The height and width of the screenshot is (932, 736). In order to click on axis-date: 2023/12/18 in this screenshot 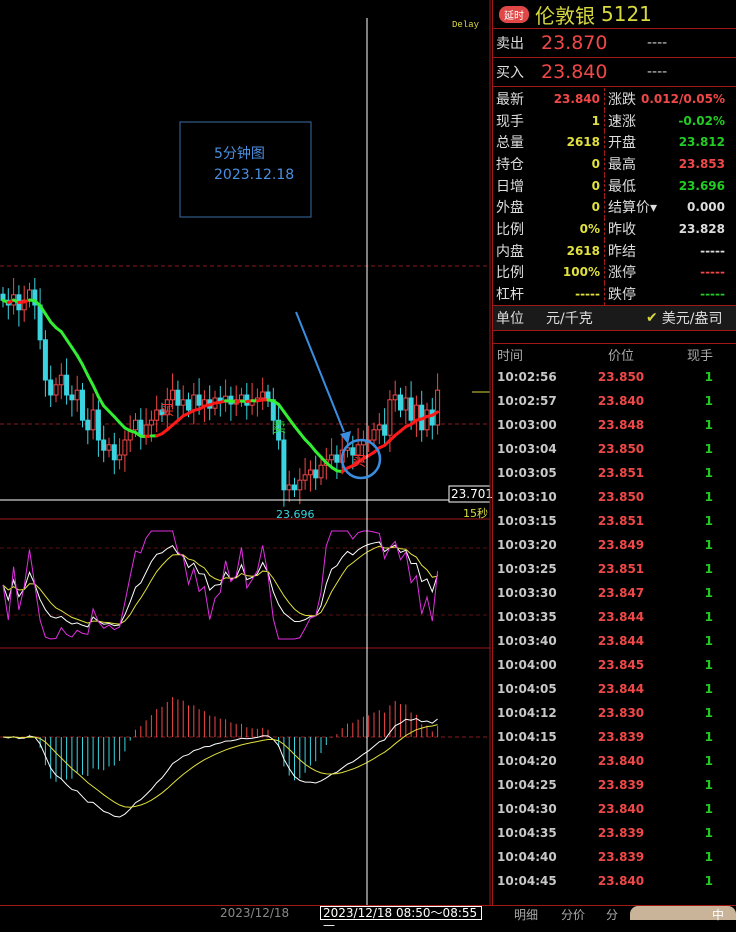, I will do `click(254, 913)`.